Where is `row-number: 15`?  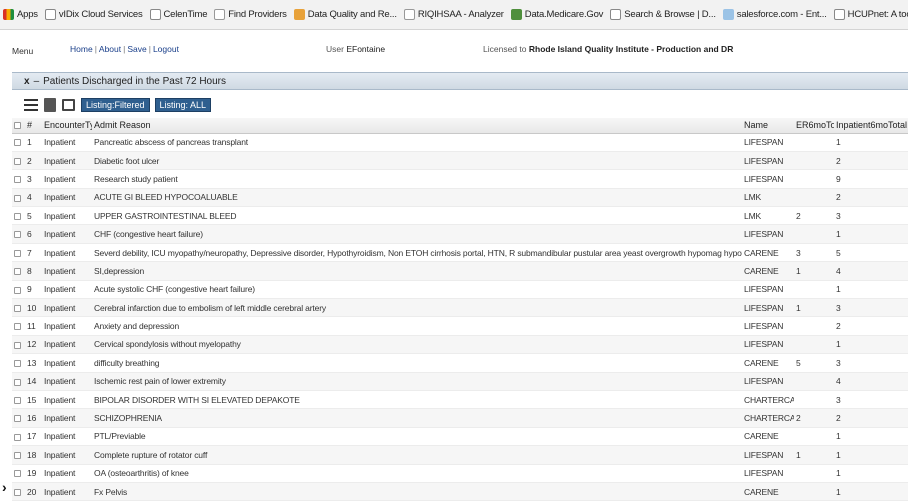
row-number: 15 is located at coordinates (33, 400).